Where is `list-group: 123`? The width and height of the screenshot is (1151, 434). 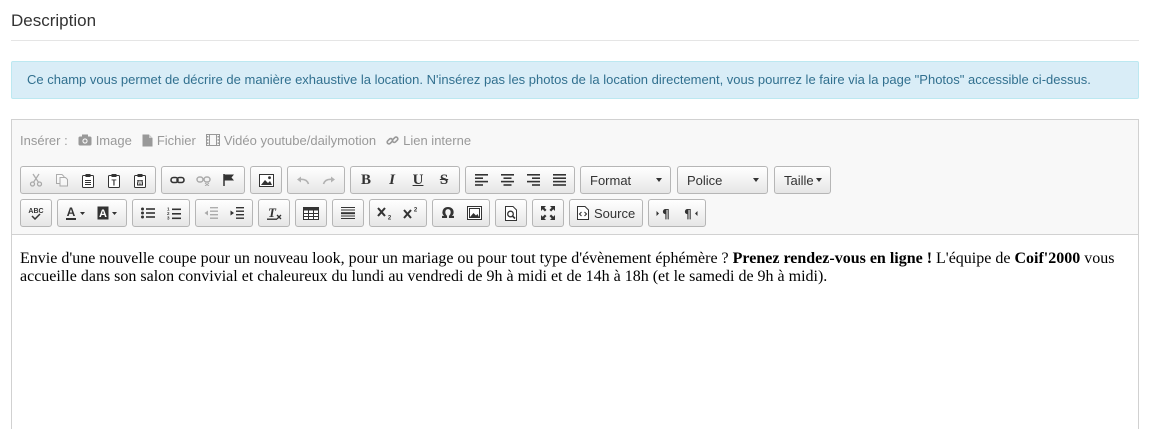
list-group: 123 is located at coordinates (161, 213).